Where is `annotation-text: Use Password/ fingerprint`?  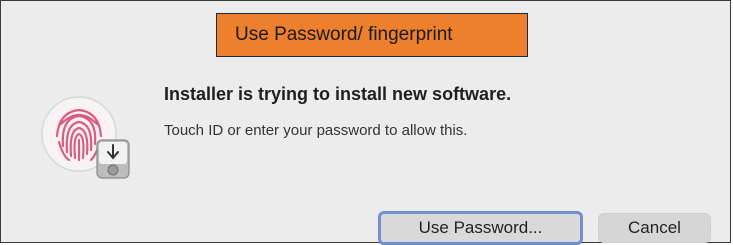 annotation-text: Use Password/ fingerprint is located at coordinates (344, 34).